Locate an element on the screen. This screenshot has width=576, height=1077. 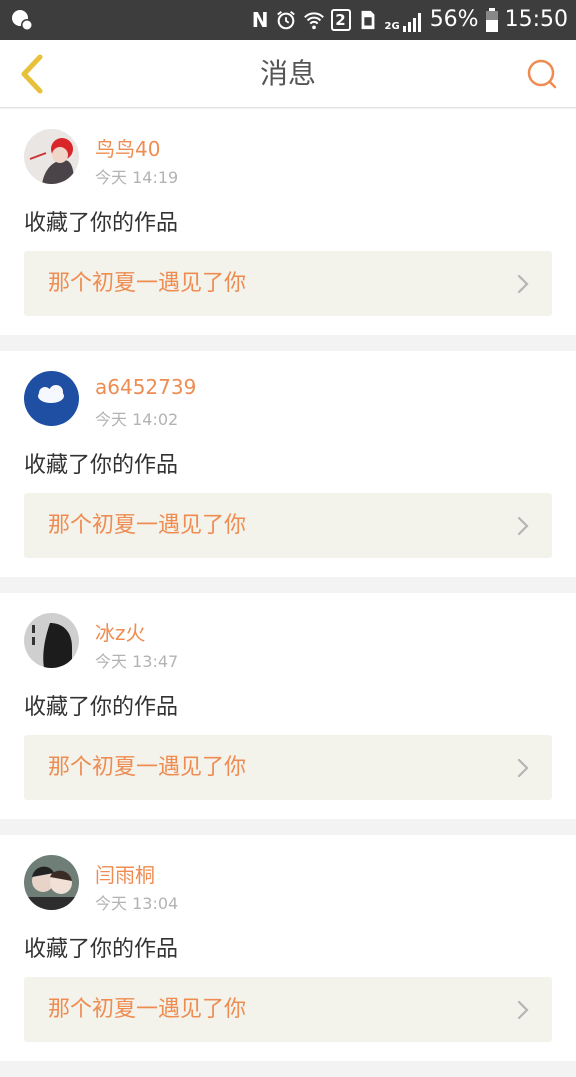
battery-icon is located at coordinates (491, 20).